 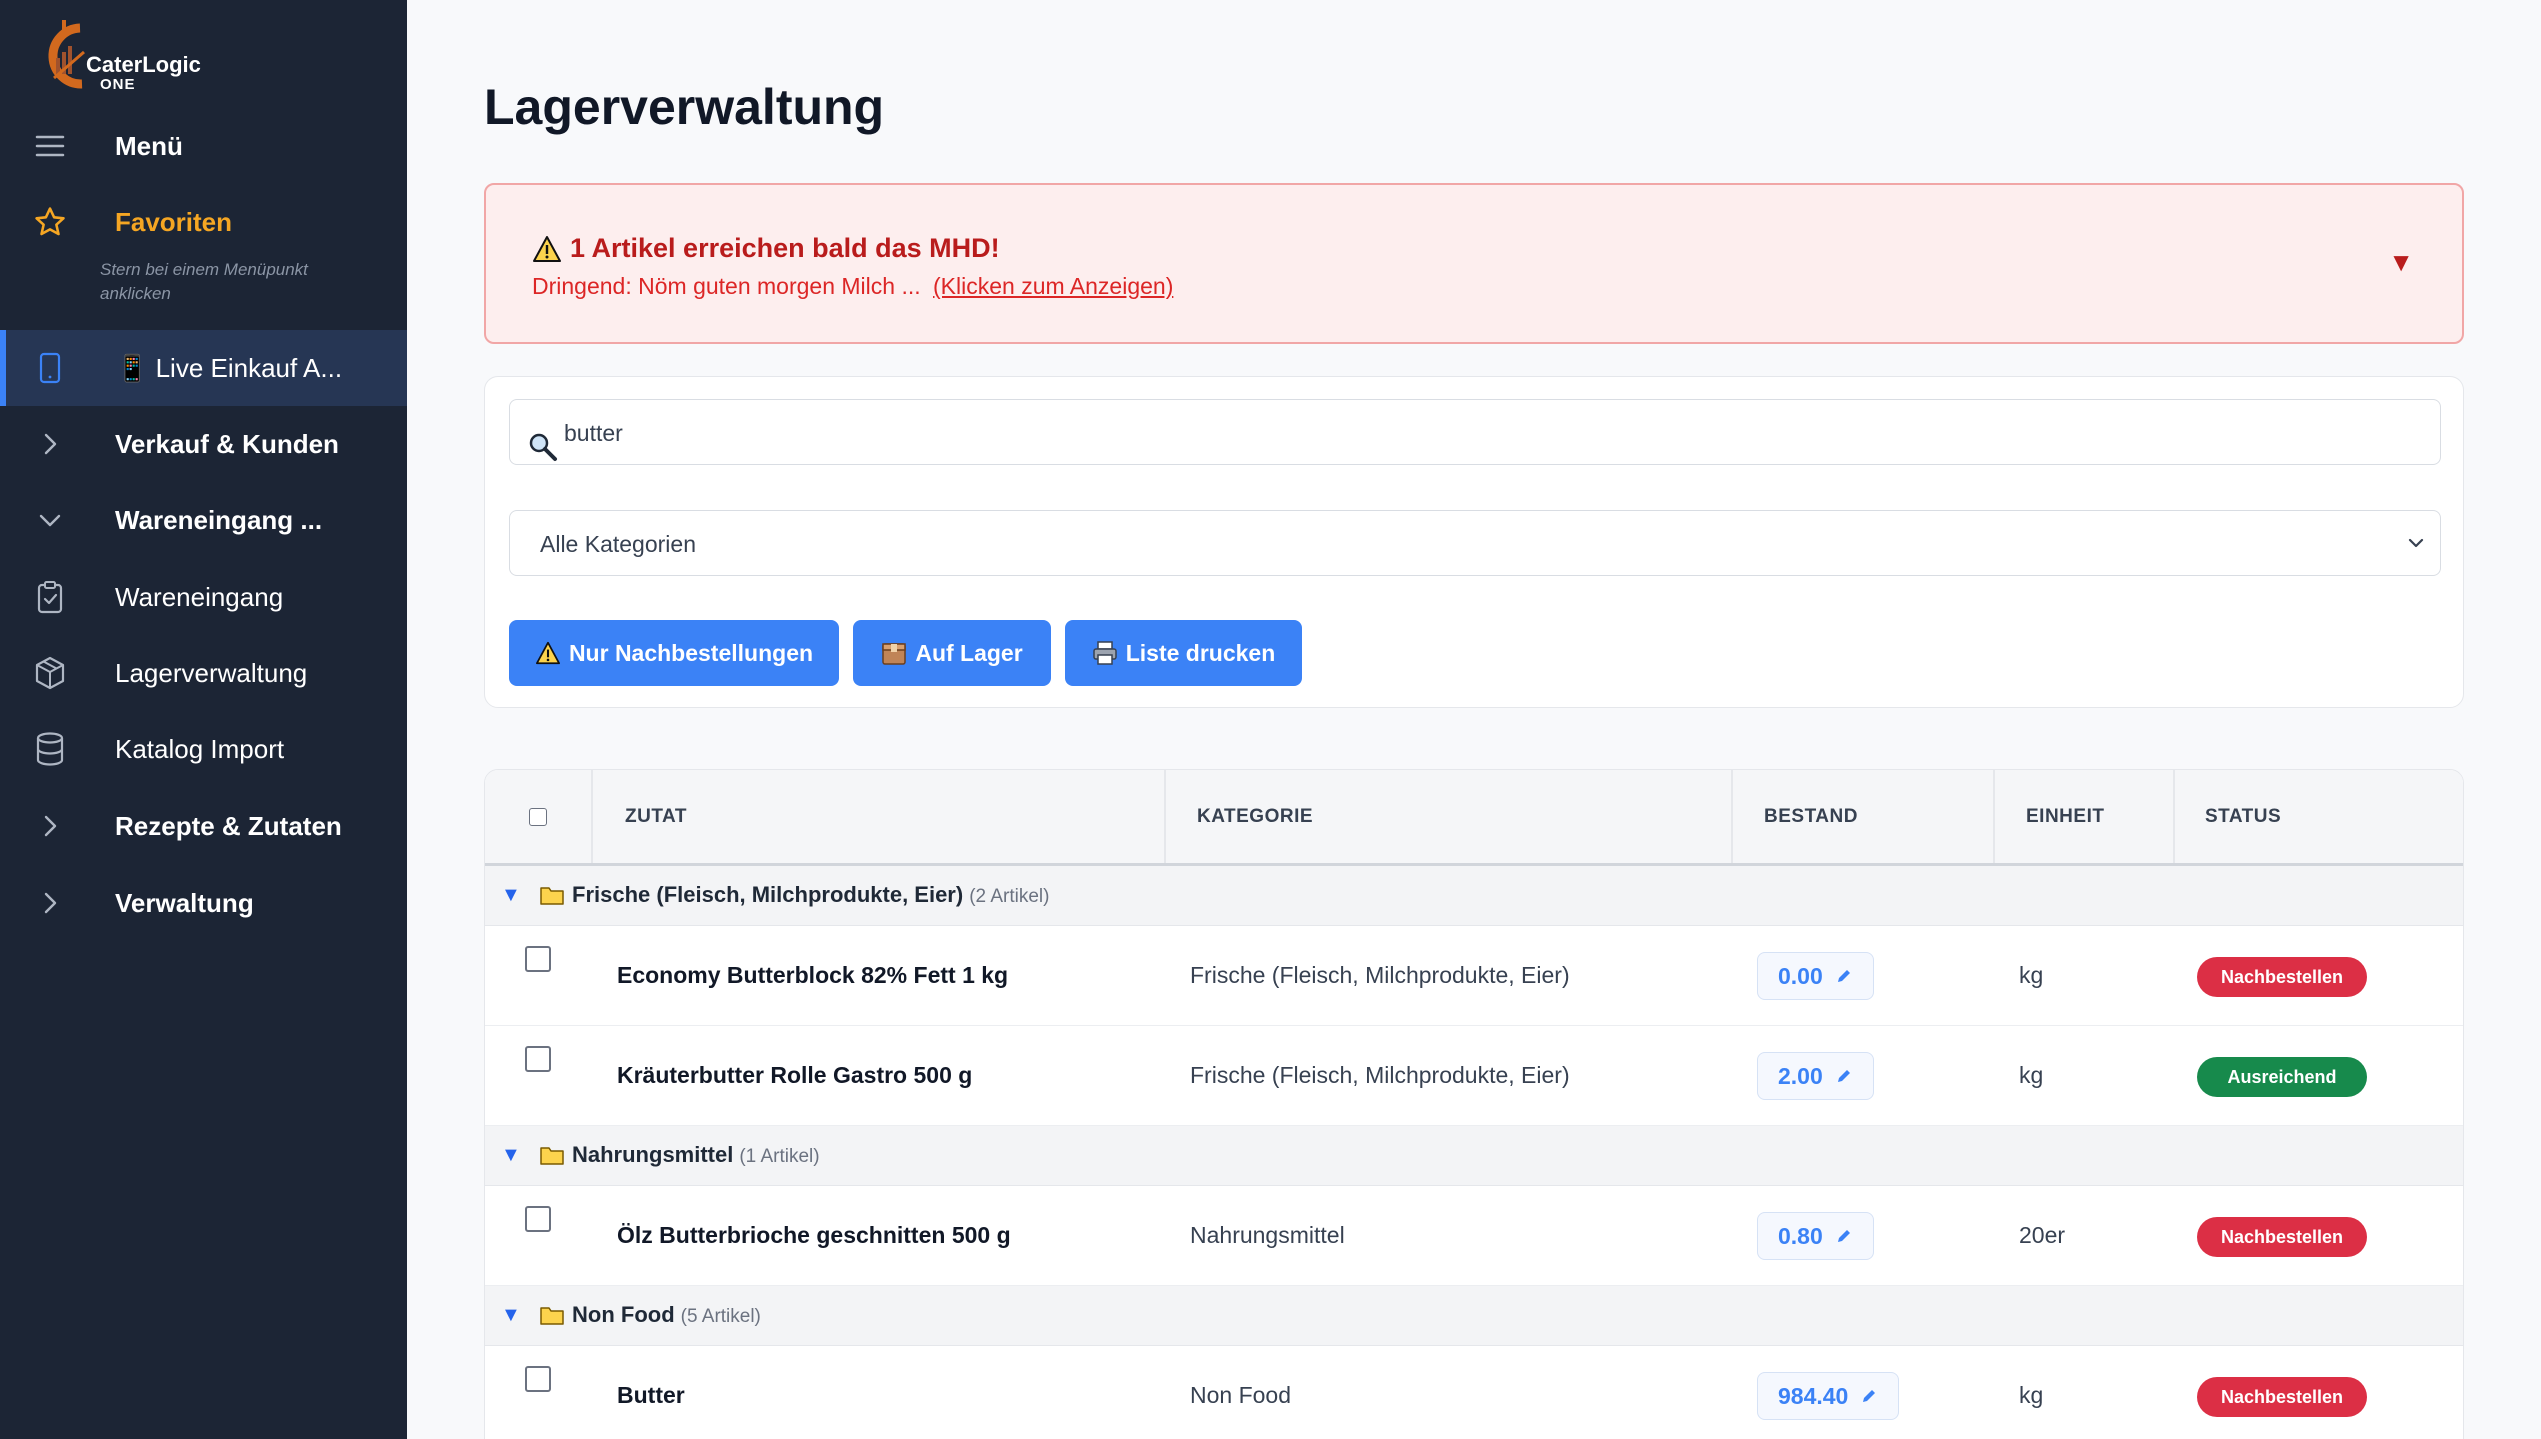 I want to click on sidebar-item-label: Wareneingang, so click(x=199, y=596).